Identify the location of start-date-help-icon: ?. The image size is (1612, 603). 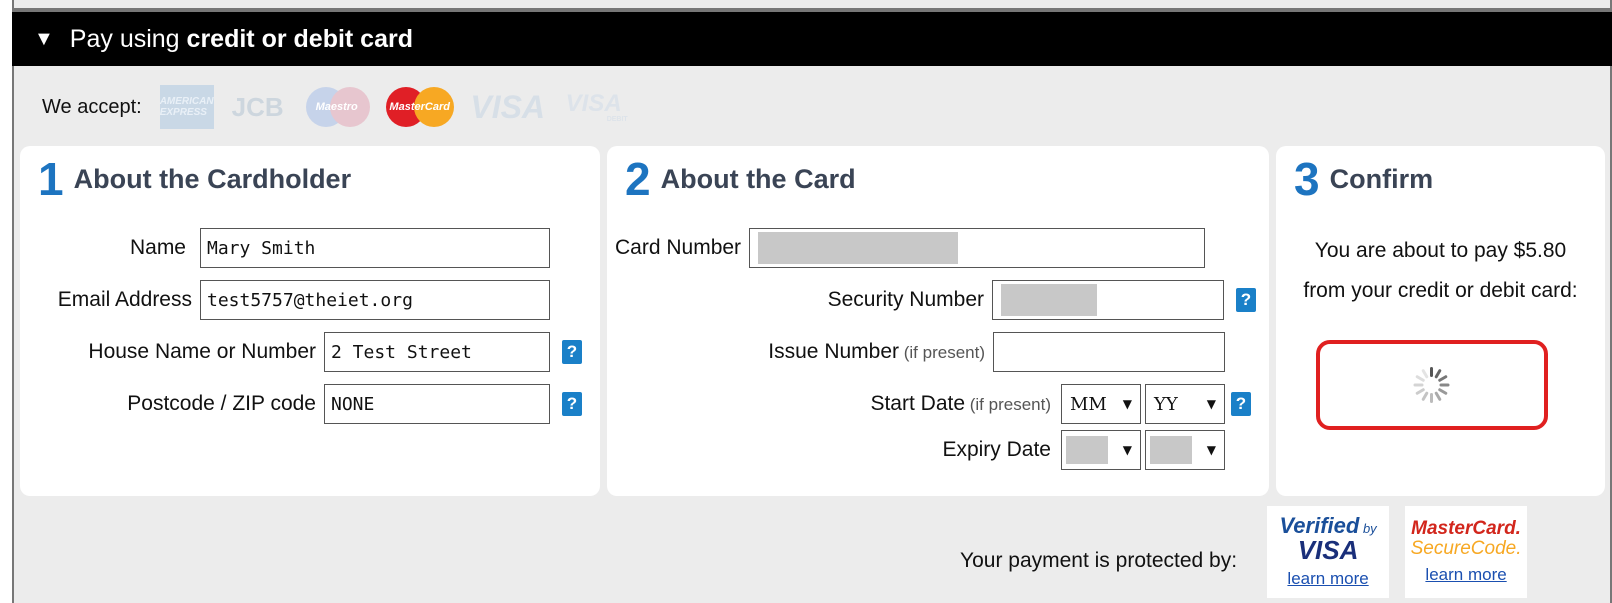
(1241, 404).